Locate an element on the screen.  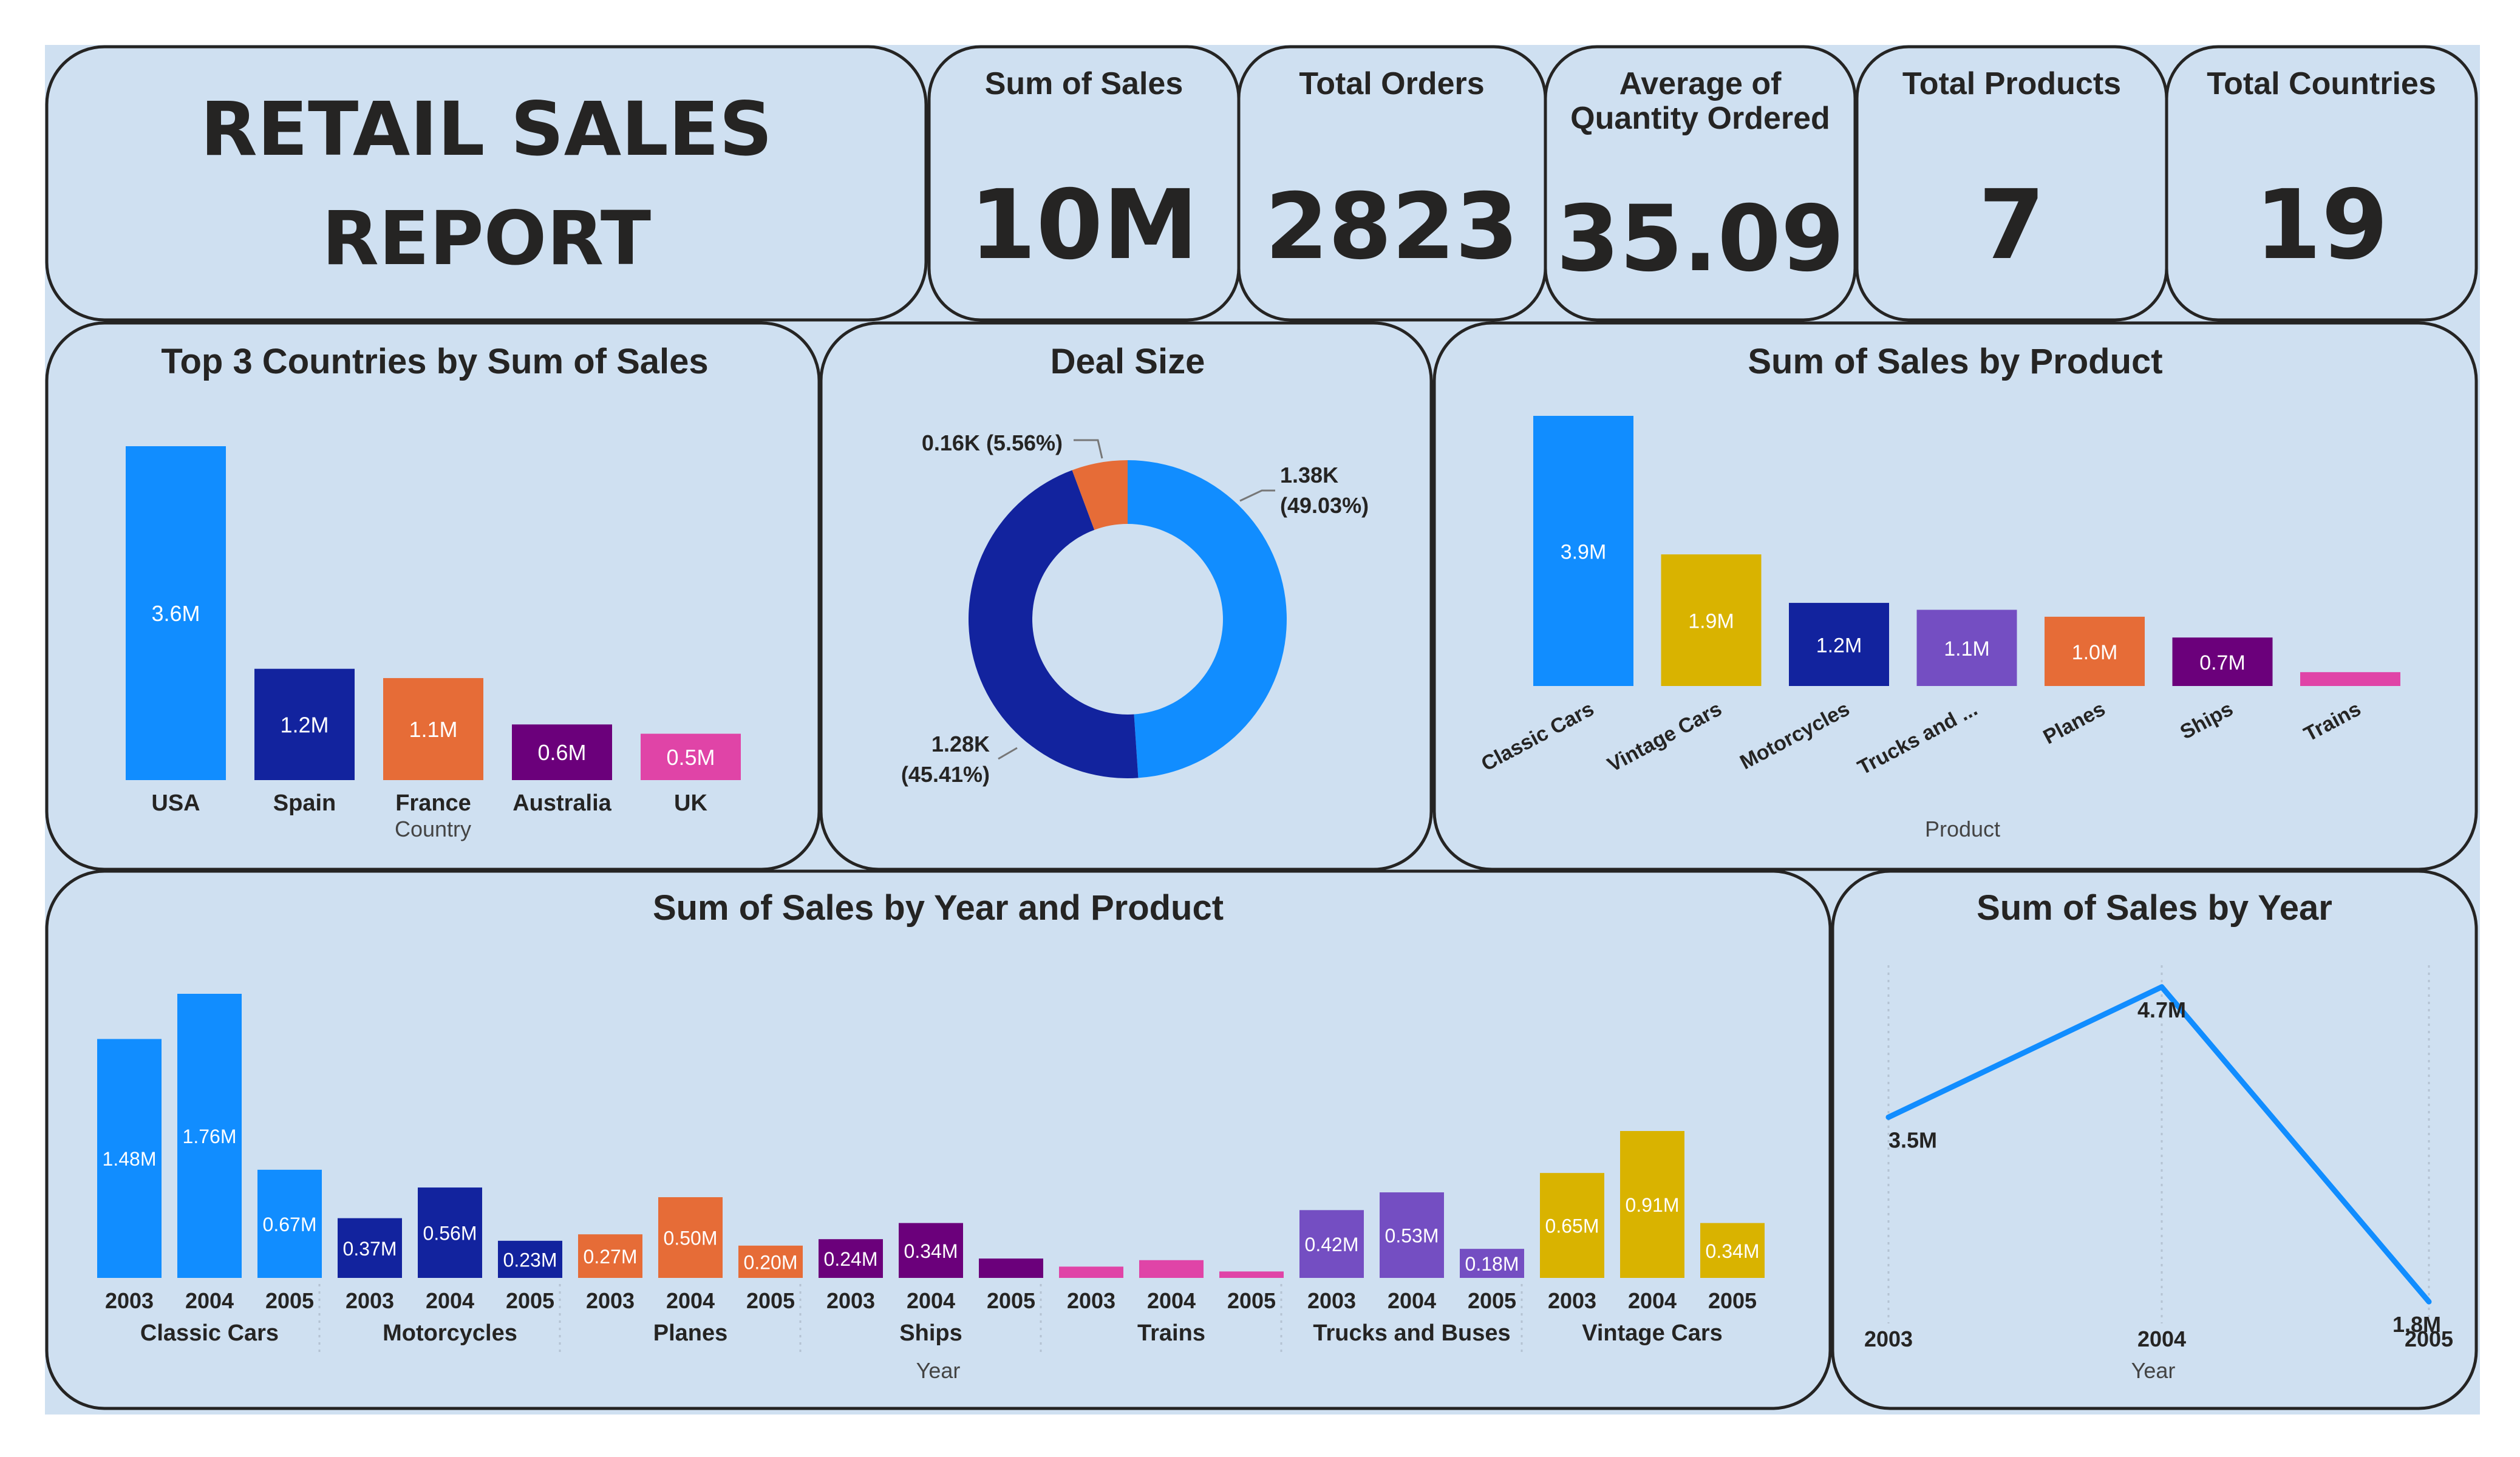
report-title-line1: RETAIL SALES is located at coordinates (486, 129).